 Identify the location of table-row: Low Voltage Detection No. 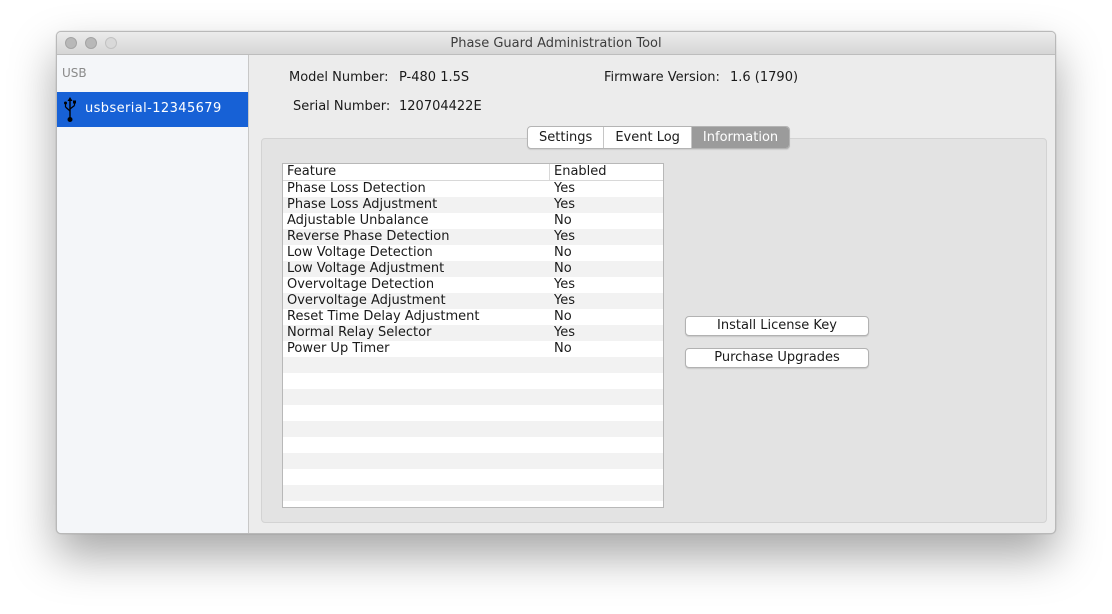
(473, 253).